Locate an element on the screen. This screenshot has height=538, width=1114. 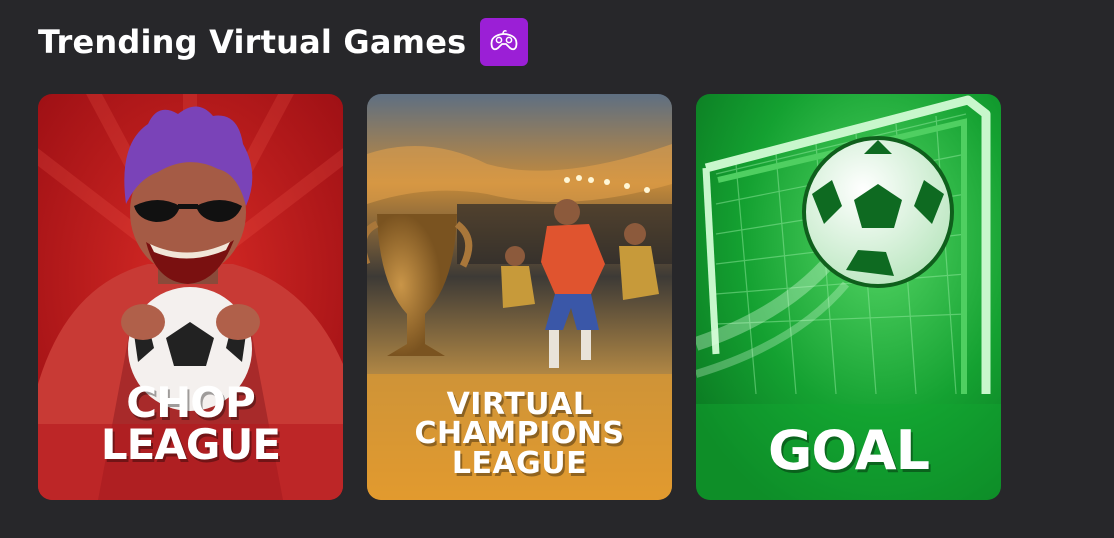
game-title: CHOP LEAGUE is located at coordinates (190, 423).